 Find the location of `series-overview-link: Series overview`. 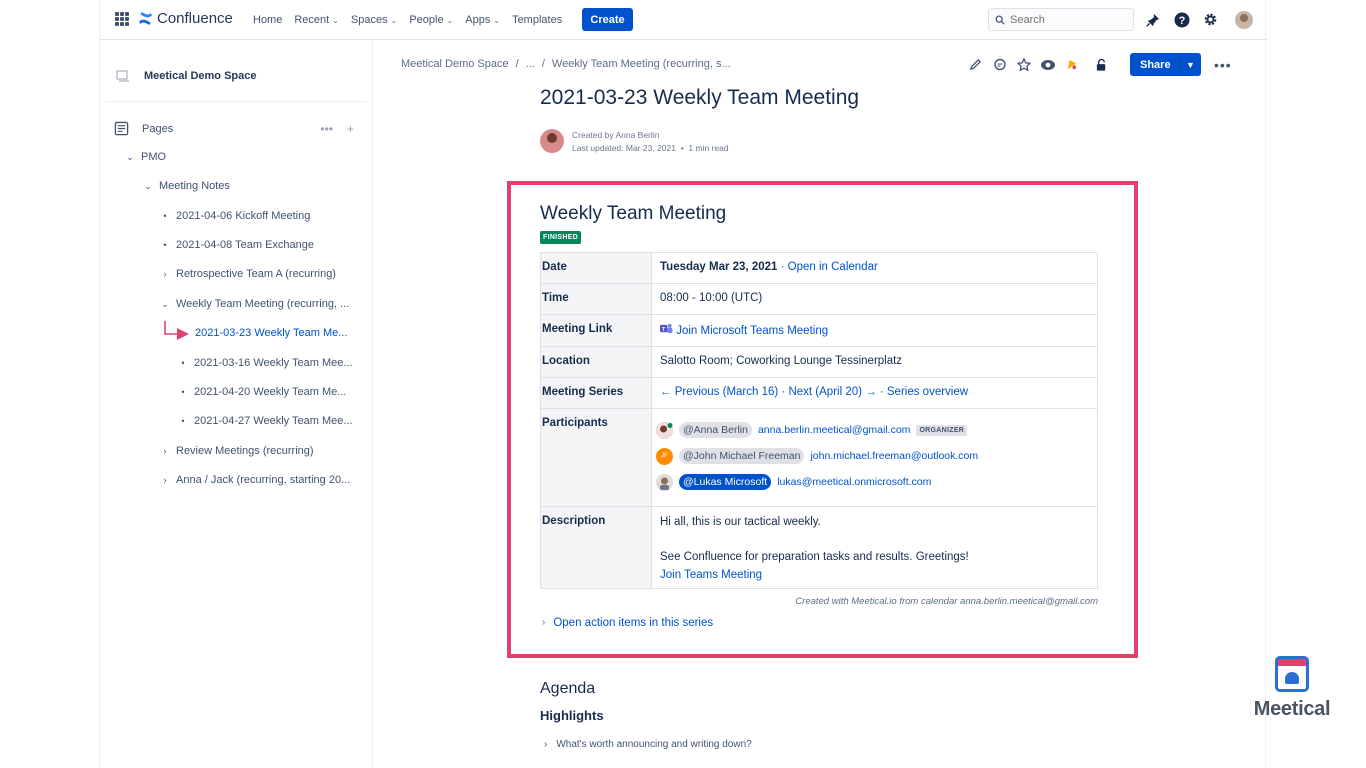

series-overview-link: Series overview is located at coordinates (927, 392).